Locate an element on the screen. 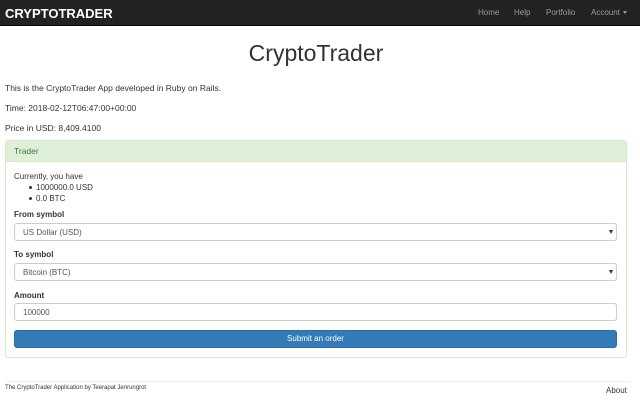 The width and height of the screenshot is (640, 404). brand-logo: CRYPTOTRADER is located at coordinates (59, 13).